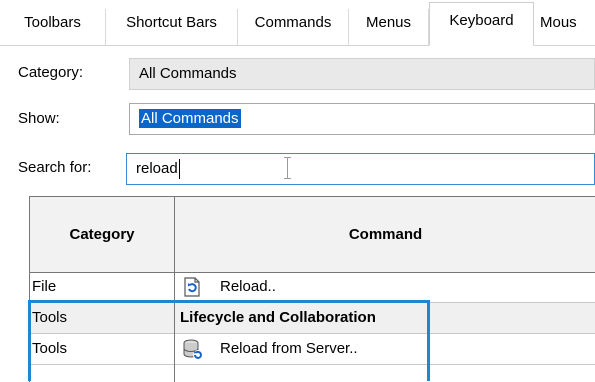 This screenshot has width=595, height=382. I want to click on tab-mouse: Mous, so click(564, 27).